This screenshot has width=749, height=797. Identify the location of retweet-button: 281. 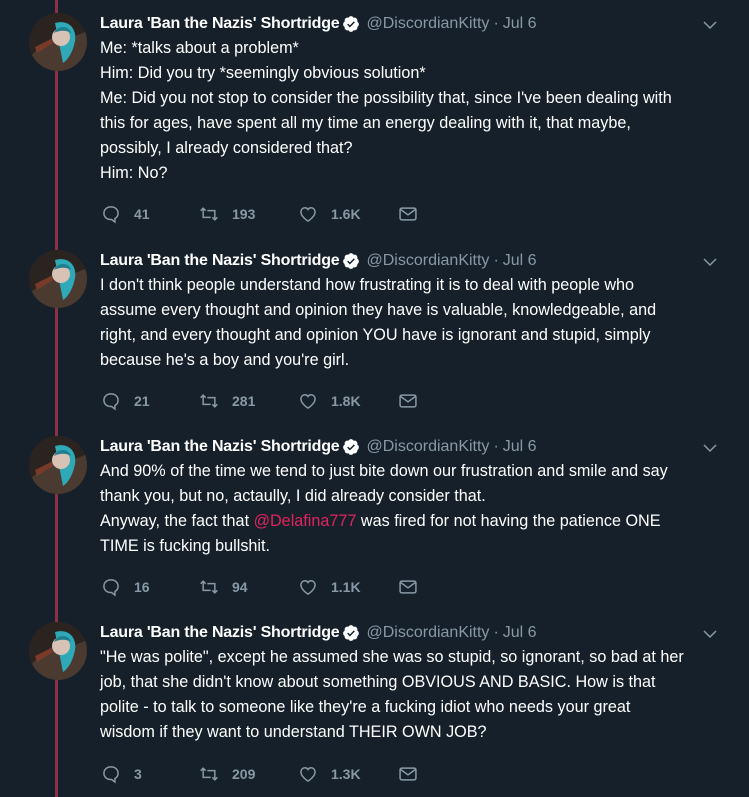
(248, 401).